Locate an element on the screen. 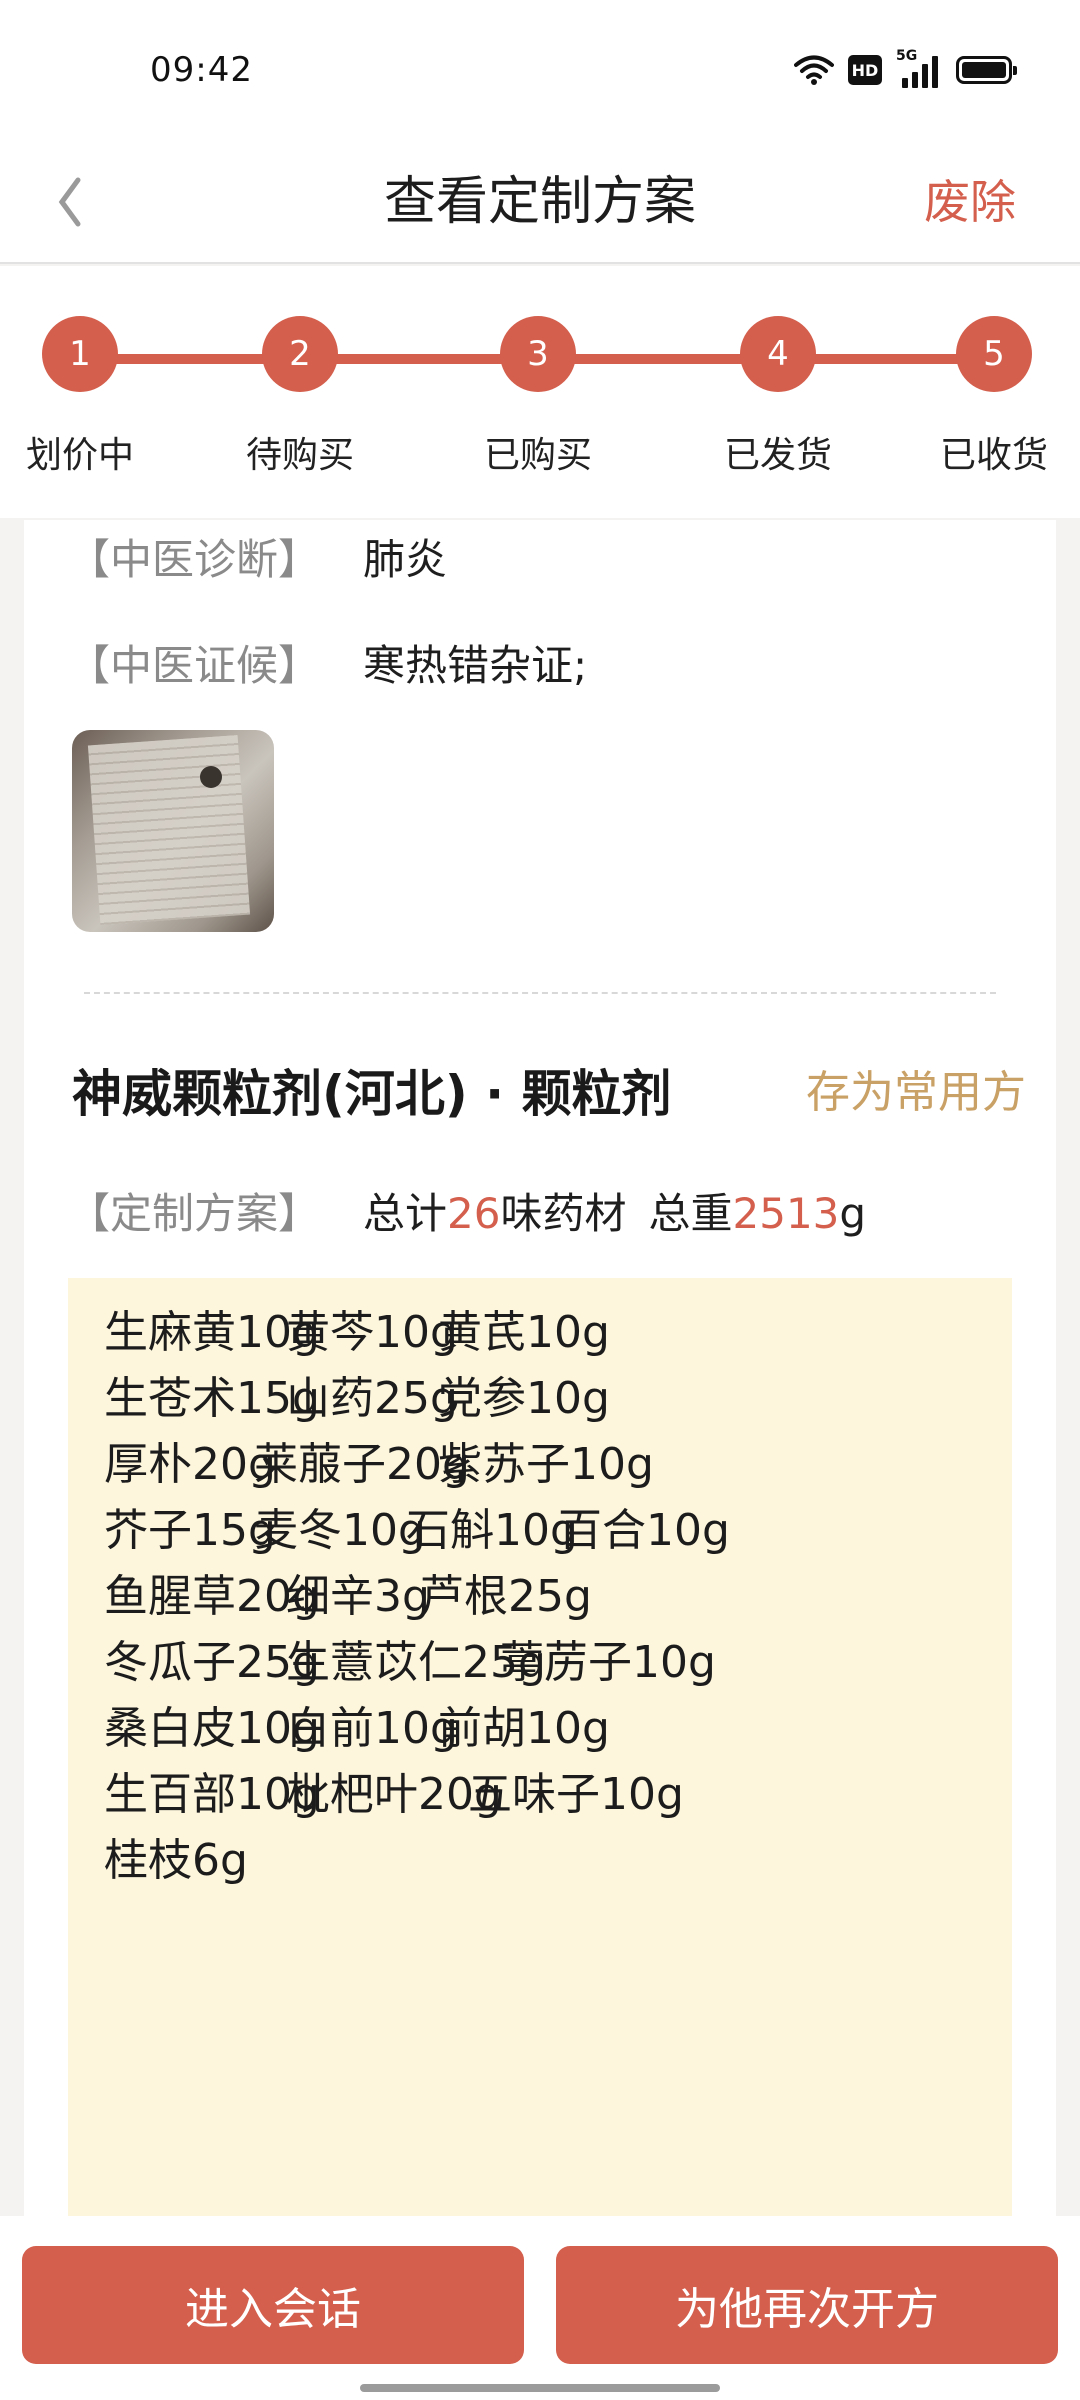  order-progress: 1 划价中 2 待购买 3 已购买 4 已发货 5 已收货 is located at coordinates (540, 392).